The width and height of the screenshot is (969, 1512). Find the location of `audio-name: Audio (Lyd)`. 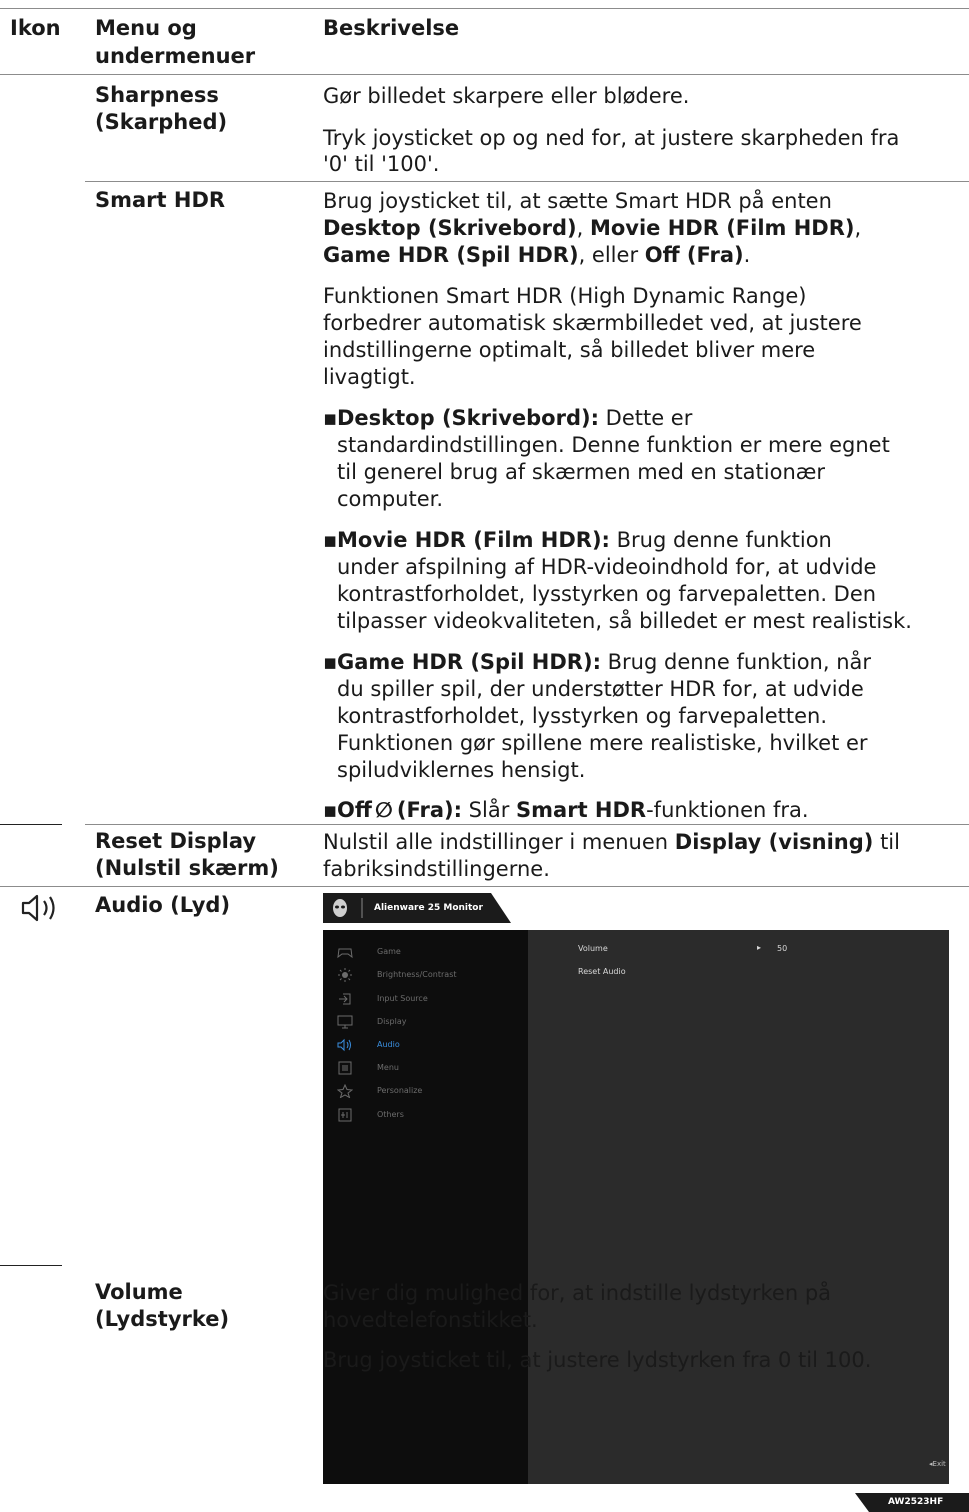

audio-name: Audio (Lyd) is located at coordinates (163, 905).